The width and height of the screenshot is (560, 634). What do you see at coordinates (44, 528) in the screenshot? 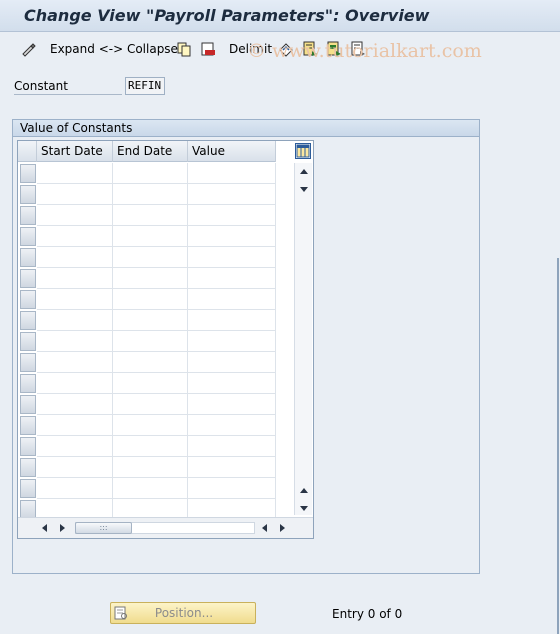
I see `scroll-left-icon` at bounding box center [44, 528].